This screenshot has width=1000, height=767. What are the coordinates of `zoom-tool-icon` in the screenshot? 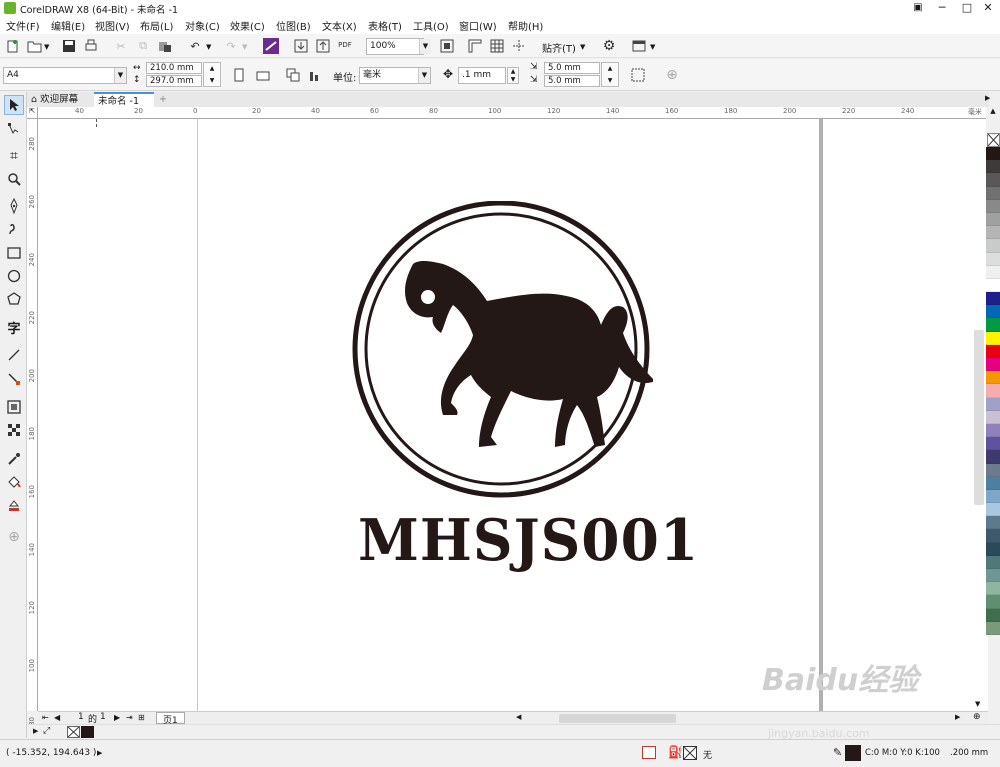 It's located at (14, 179).